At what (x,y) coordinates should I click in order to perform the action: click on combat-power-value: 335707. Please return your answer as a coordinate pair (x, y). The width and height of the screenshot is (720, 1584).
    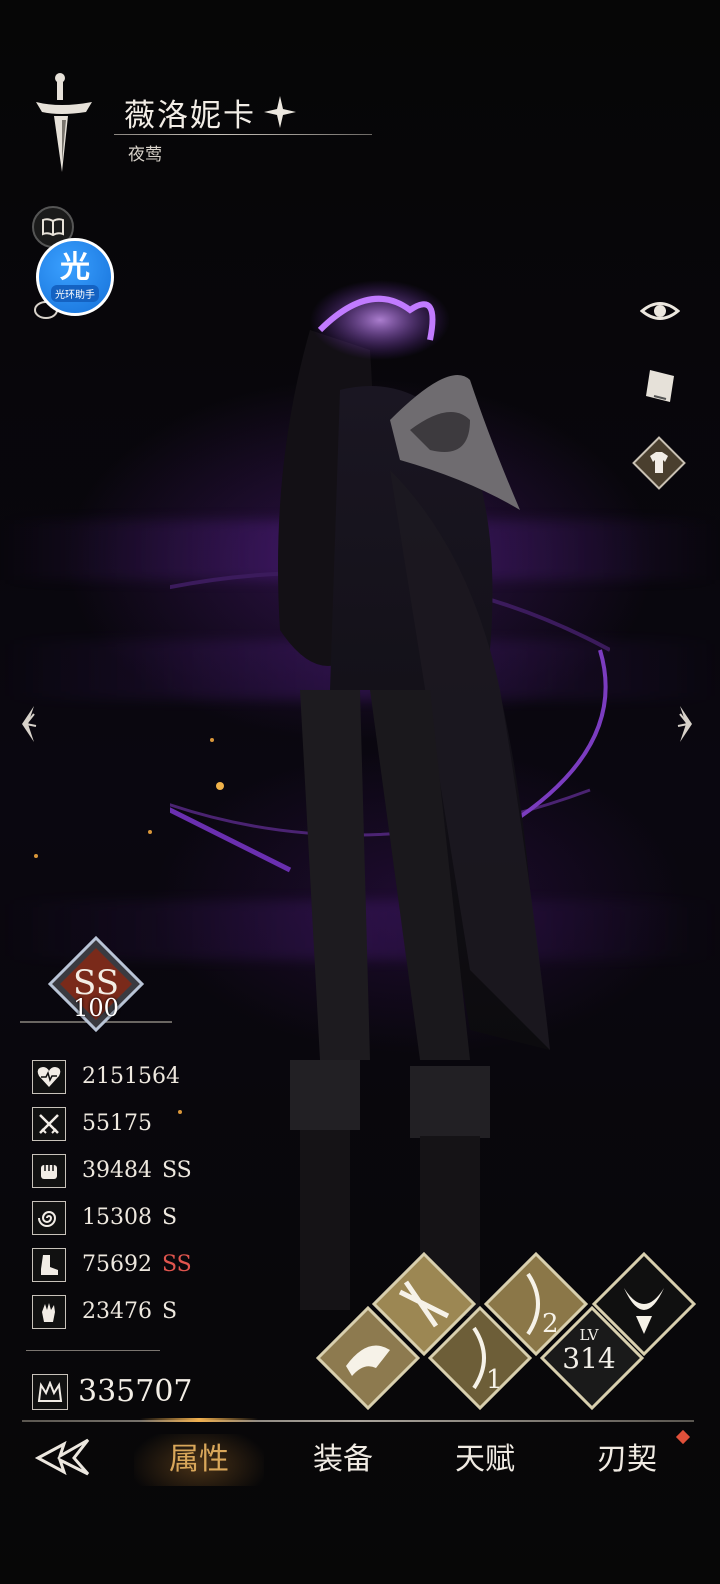
    Looking at the image, I should click on (135, 1391).